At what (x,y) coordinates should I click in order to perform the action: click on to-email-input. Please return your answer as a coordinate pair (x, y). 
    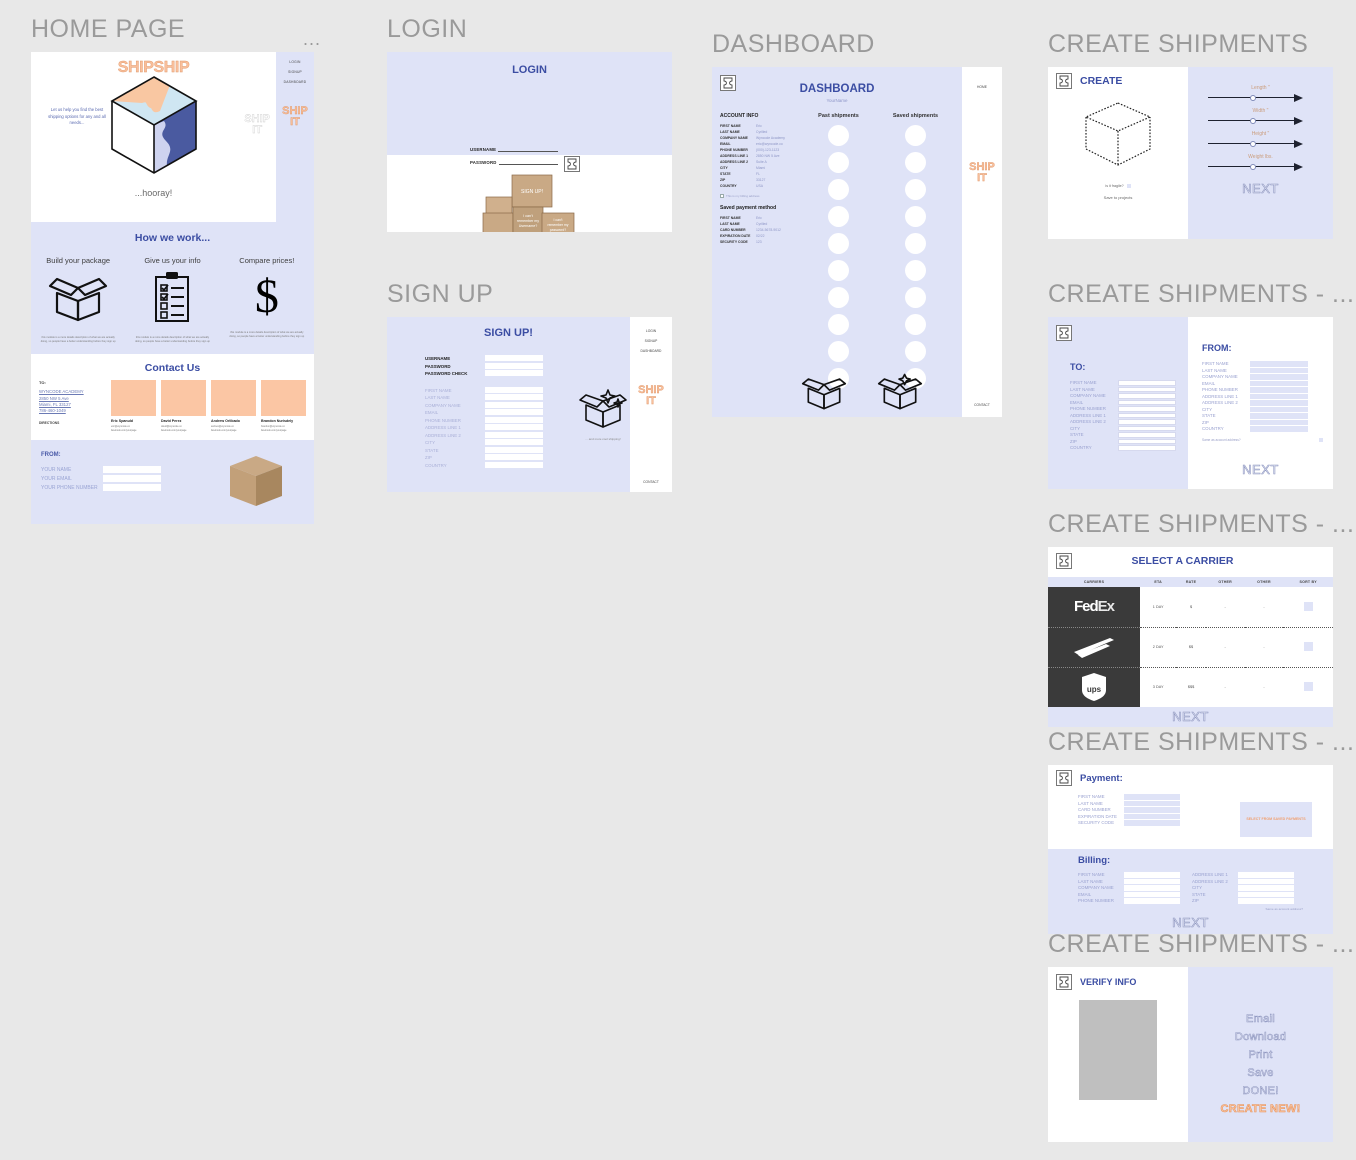
    Looking at the image, I should click on (1147, 402).